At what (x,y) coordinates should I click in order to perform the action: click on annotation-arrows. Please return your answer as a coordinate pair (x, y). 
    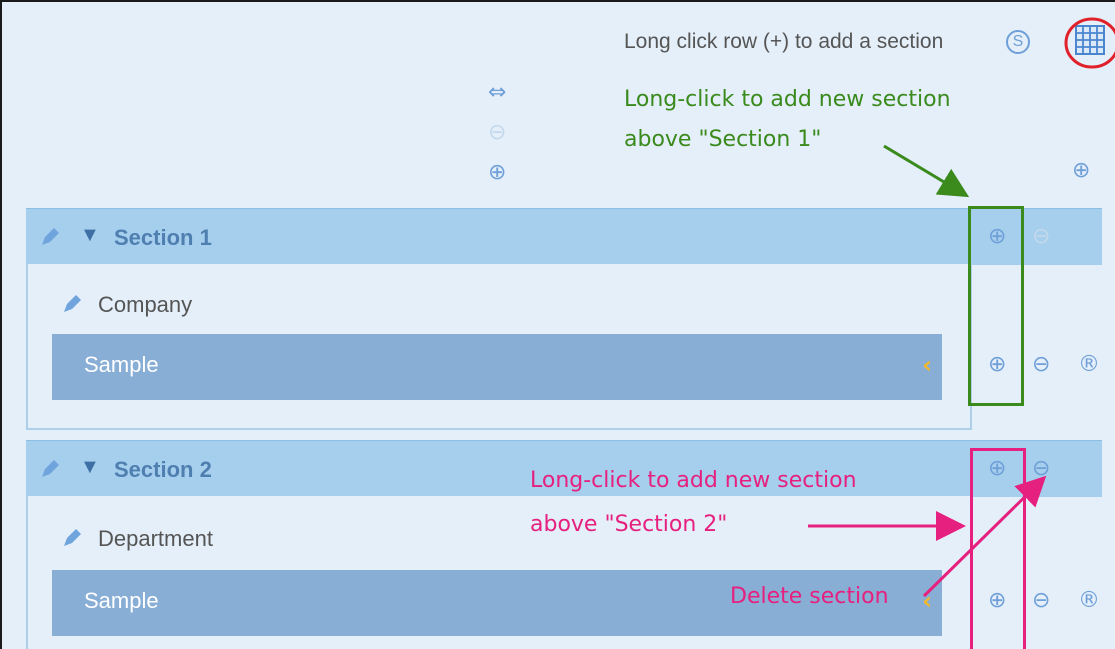
    Looking at the image, I should click on (927, 371).